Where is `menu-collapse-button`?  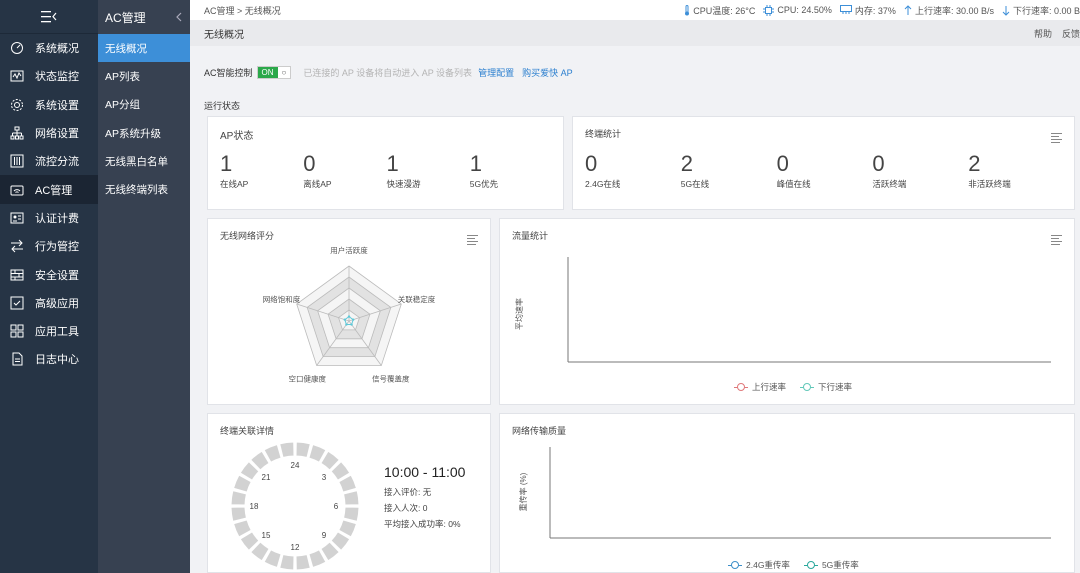 menu-collapse-button is located at coordinates (49, 17).